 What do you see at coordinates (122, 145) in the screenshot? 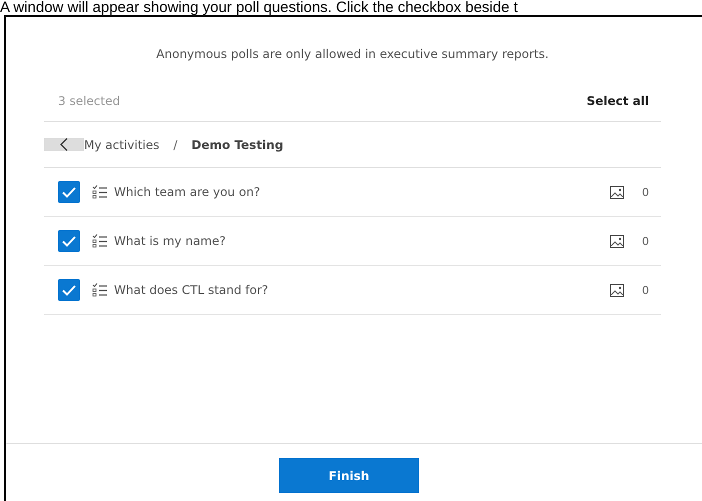
I see `breadcrumb-link: My activities` at bounding box center [122, 145].